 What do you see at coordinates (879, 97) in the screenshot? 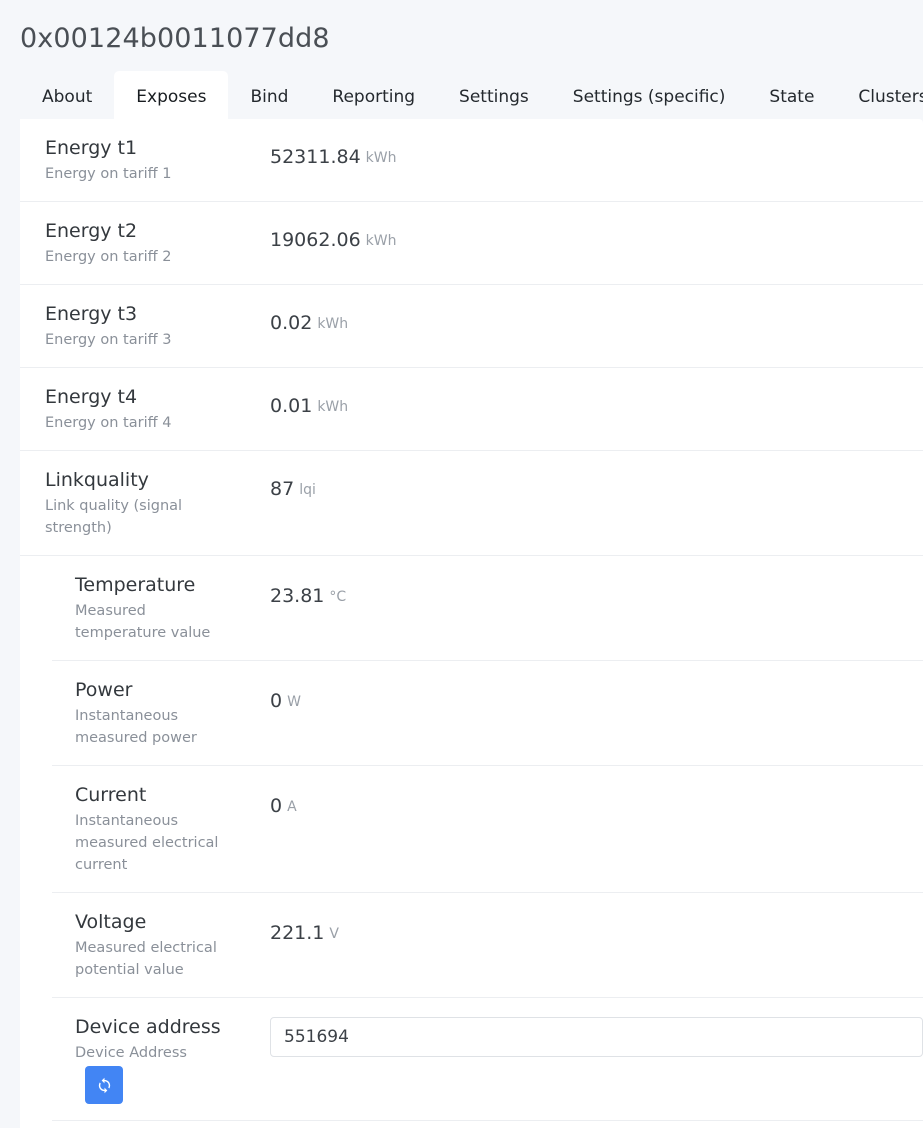
I see `tab-clusters: Clusters` at bounding box center [879, 97].